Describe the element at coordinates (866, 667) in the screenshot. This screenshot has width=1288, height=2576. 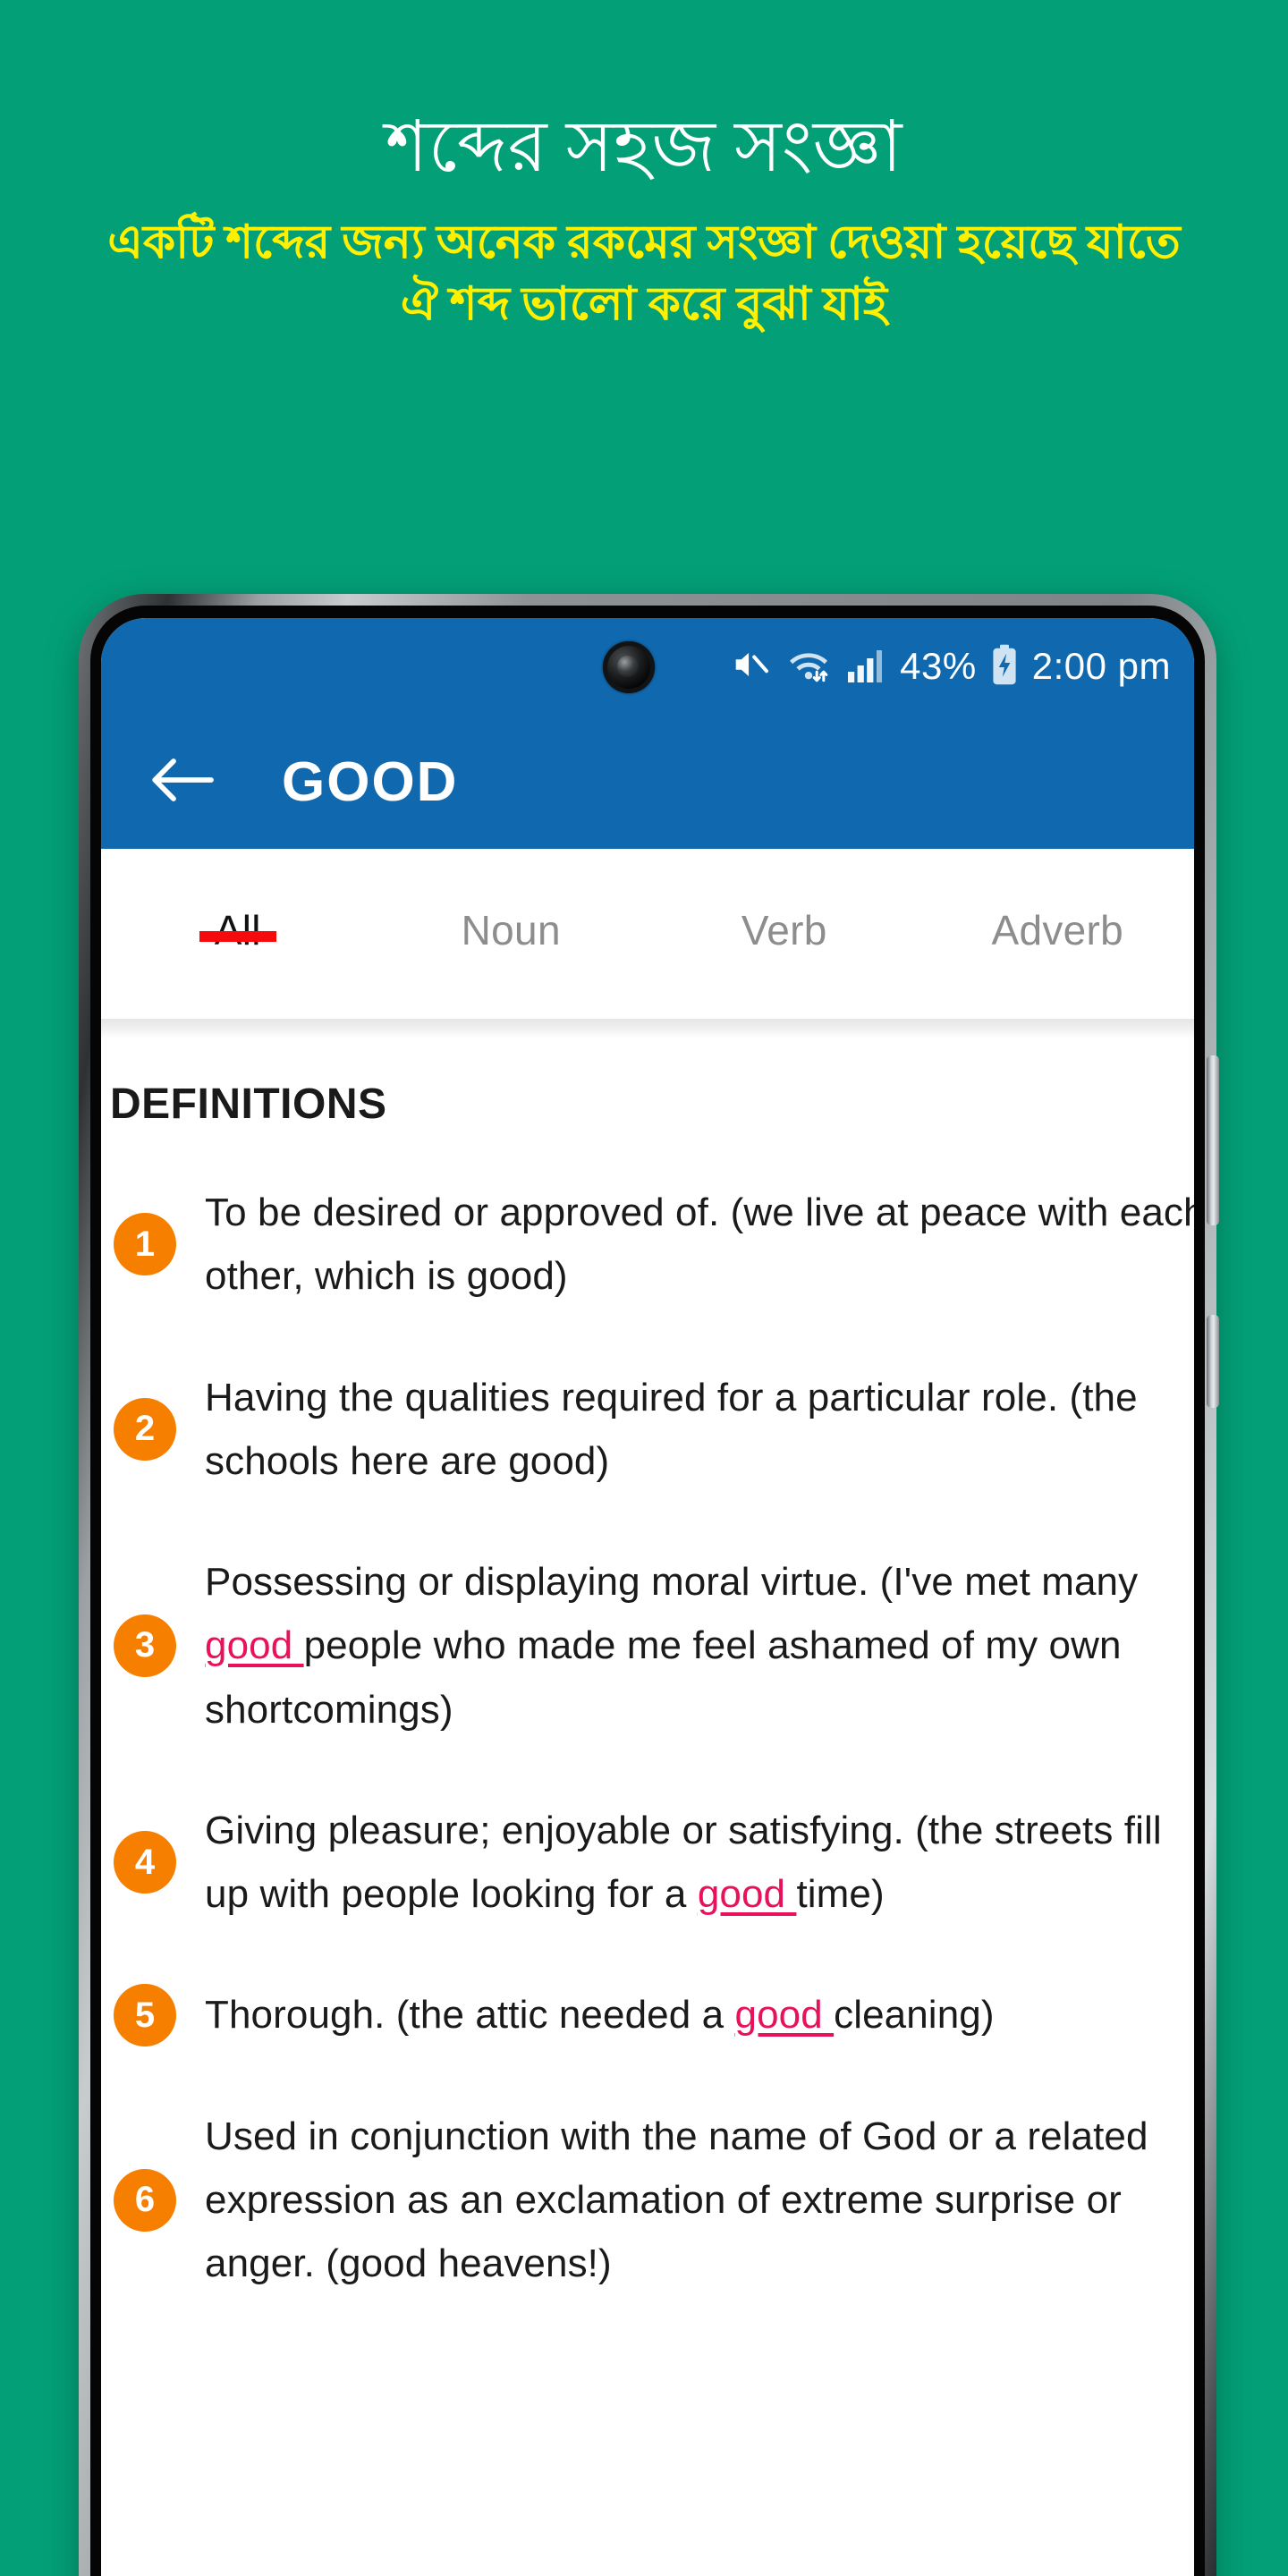
I see `signal-bars-icon` at that location.